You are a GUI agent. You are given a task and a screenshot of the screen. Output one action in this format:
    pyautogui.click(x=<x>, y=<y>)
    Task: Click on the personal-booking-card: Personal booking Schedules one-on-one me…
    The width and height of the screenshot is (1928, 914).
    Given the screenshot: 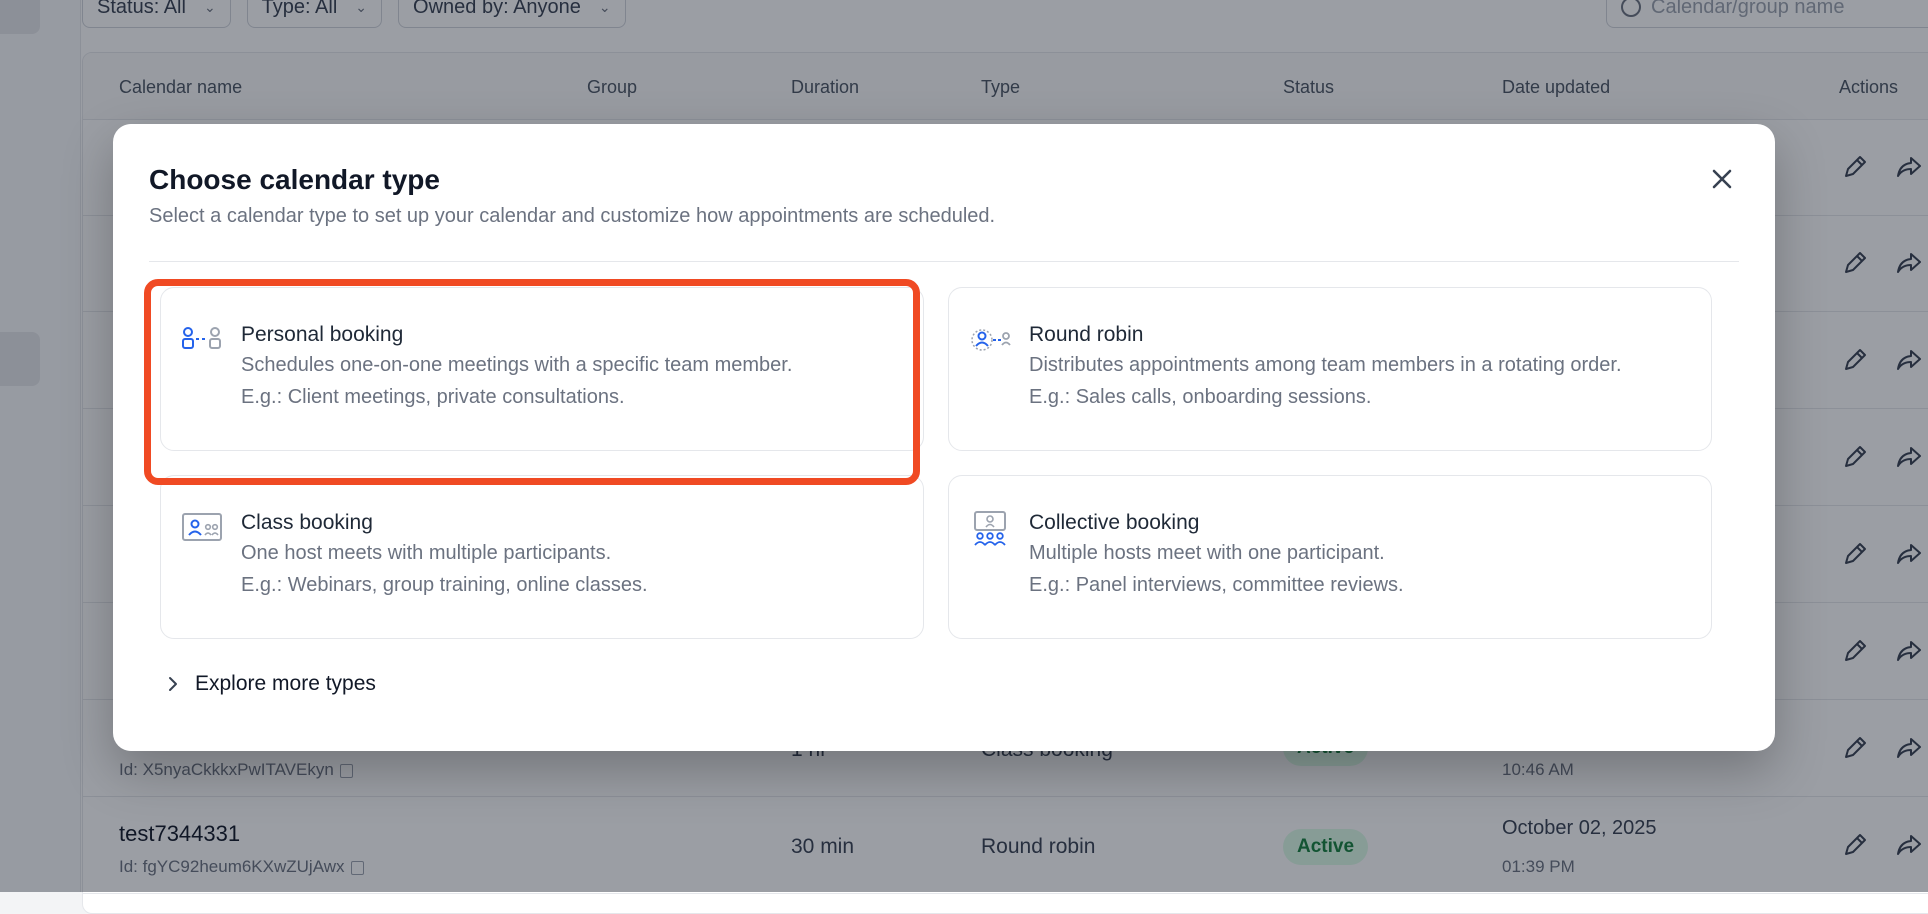 What is the action you would take?
    pyautogui.click(x=542, y=369)
    